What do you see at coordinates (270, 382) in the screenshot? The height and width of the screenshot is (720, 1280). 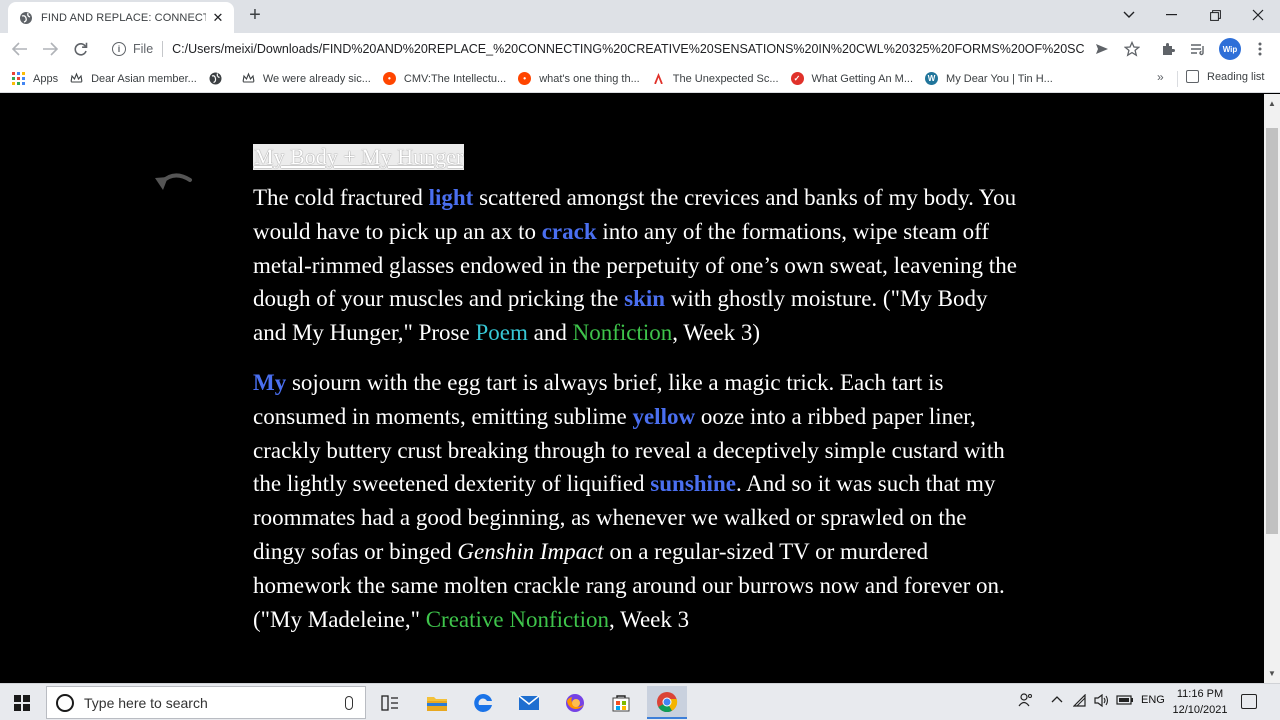 I see `highlighted-word: My` at bounding box center [270, 382].